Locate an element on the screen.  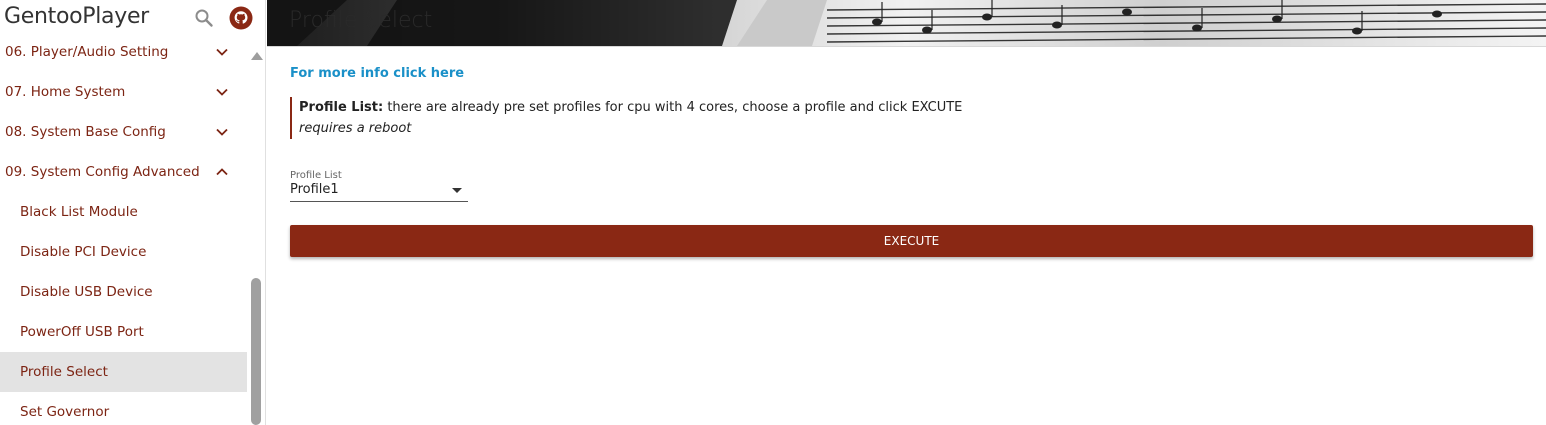
profile-list-select: Profile1 is located at coordinates (379, 192).